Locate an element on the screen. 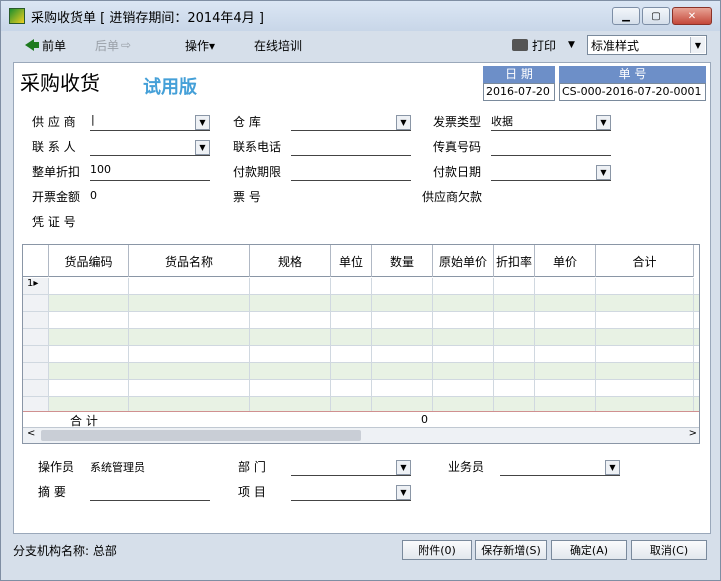 This screenshot has width=721, height=581. close-button: ✕ is located at coordinates (692, 16).